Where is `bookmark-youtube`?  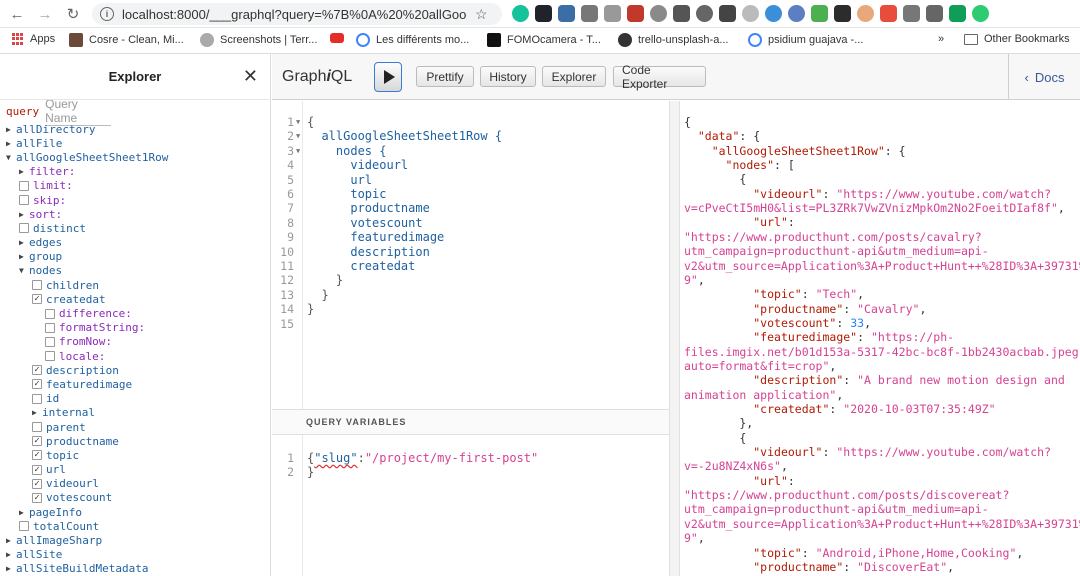
bookmark-youtube is located at coordinates (337, 38).